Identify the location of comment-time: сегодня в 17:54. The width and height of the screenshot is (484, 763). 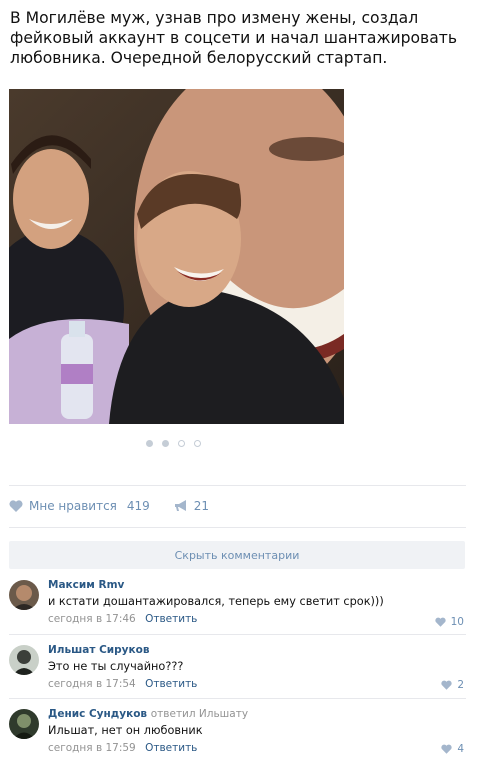
(92, 684).